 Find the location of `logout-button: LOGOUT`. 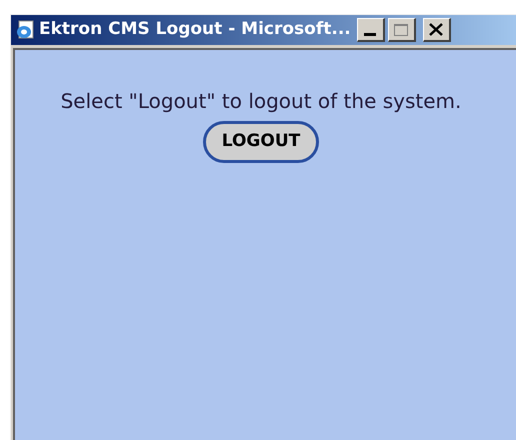

logout-button: LOGOUT is located at coordinates (261, 142).